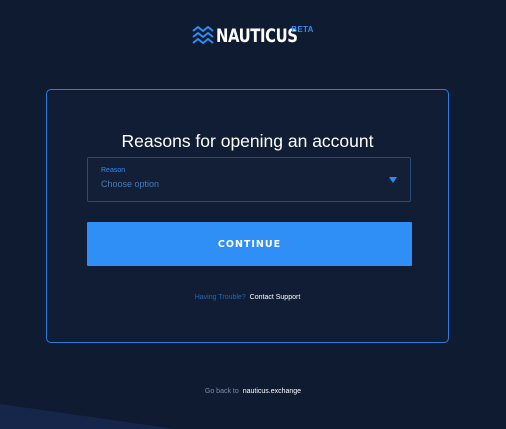  I want to click on reason-select-value: Choose option, so click(130, 184).